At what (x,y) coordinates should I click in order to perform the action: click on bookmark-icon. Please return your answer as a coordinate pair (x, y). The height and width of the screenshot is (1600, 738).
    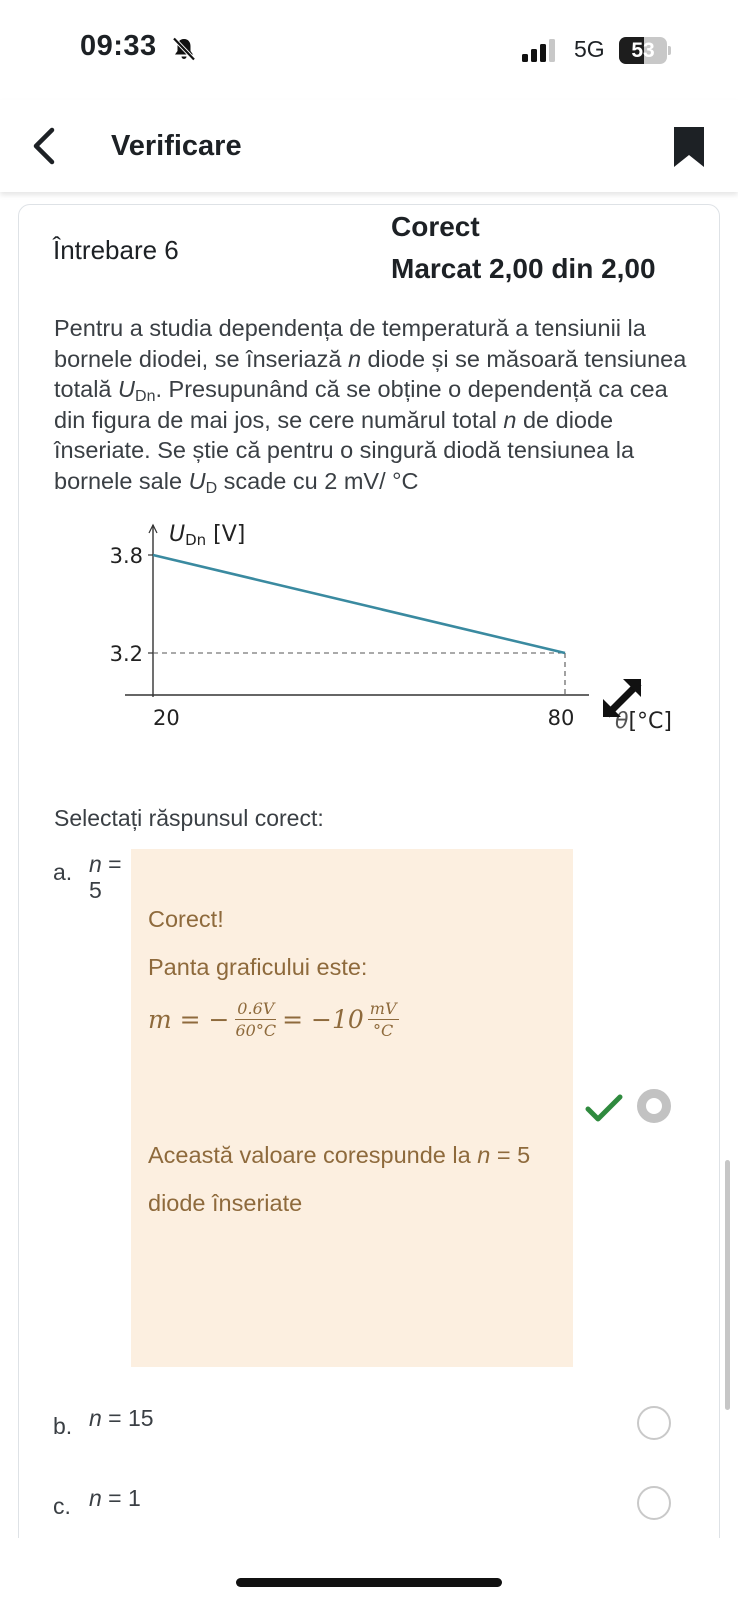
    Looking at the image, I should click on (689, 147).